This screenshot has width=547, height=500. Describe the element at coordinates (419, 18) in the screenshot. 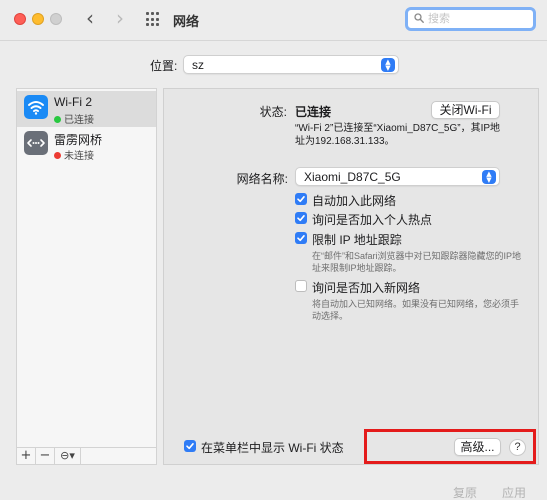

I see `search-icon` at that location.